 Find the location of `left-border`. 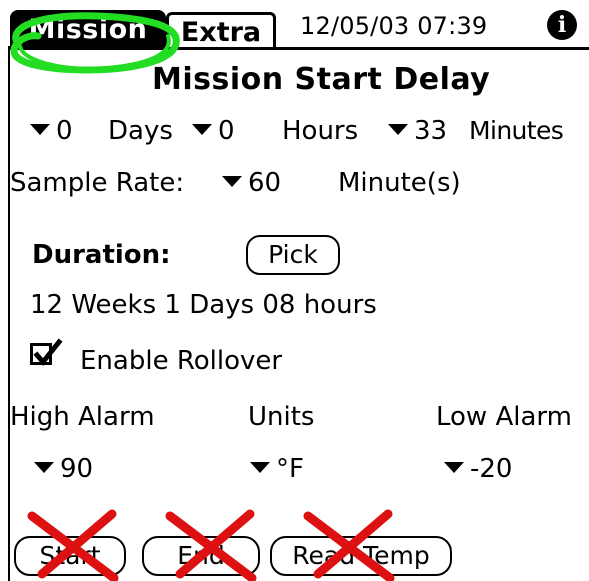

left-border is located at coordinates (9, 313).